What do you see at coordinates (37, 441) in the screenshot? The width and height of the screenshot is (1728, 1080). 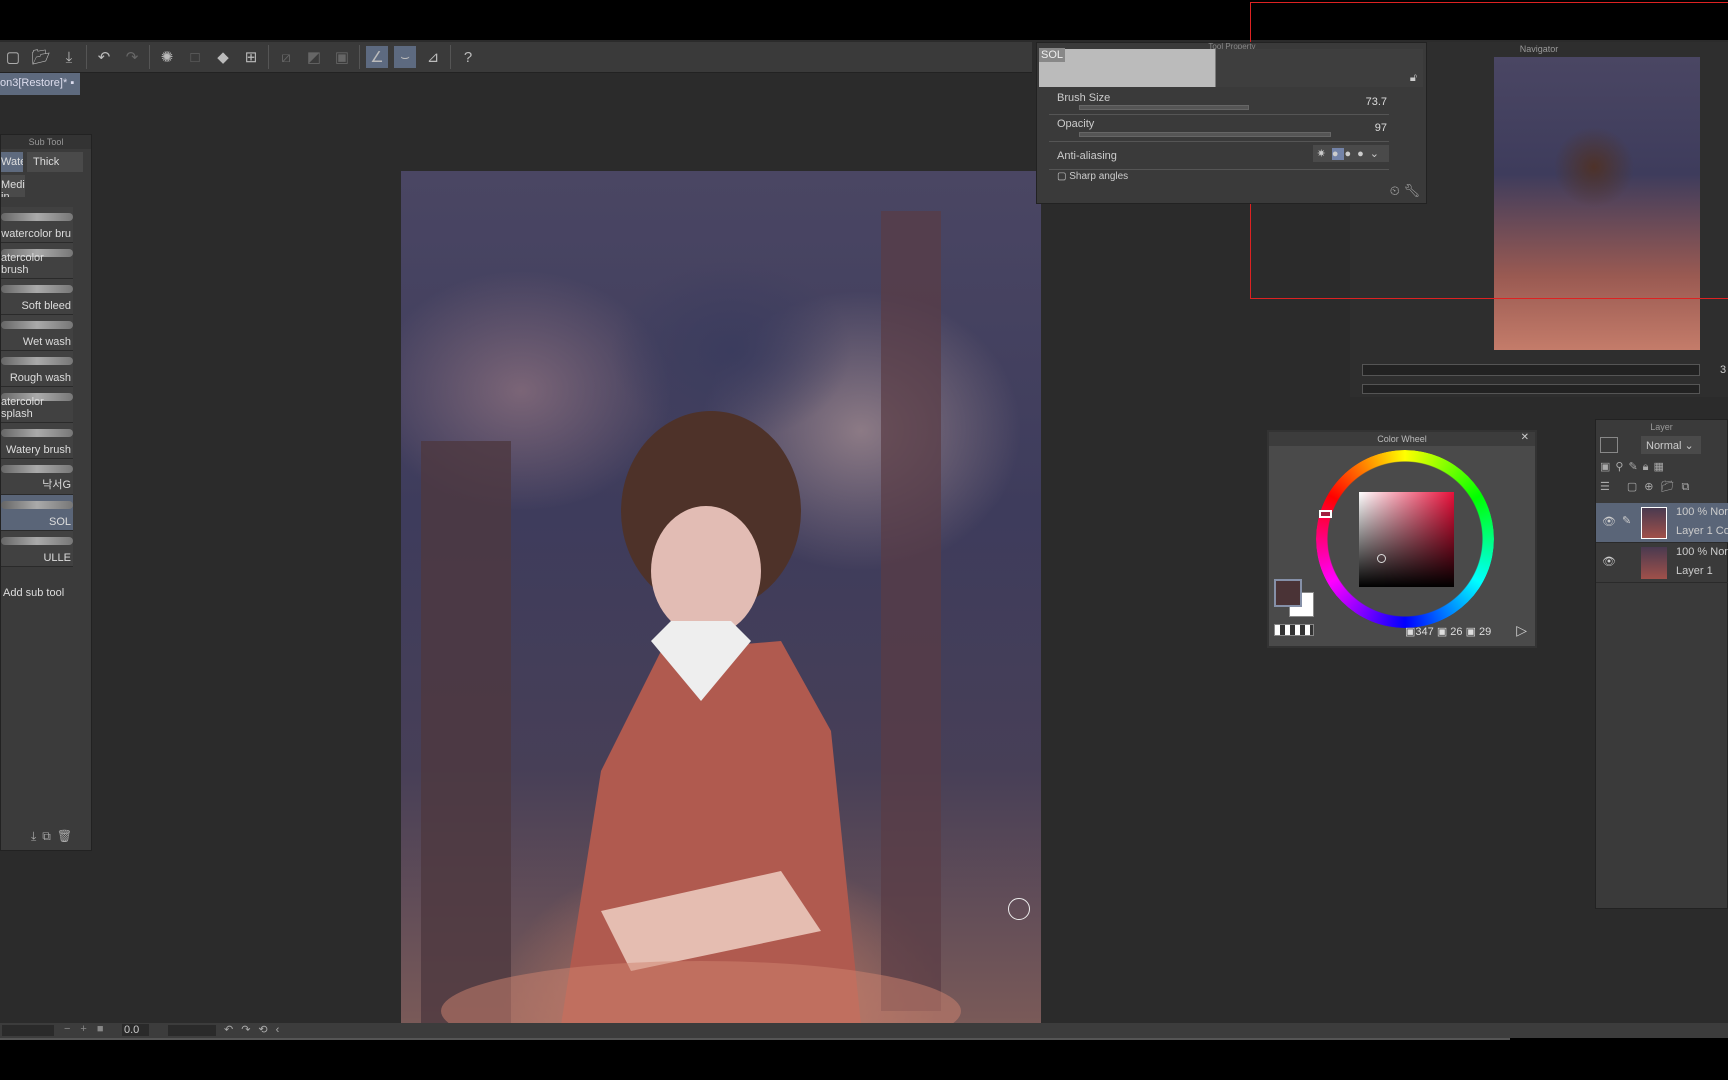 I see `sub-tool-item: Watery brush` at bounding box center [37, 441].